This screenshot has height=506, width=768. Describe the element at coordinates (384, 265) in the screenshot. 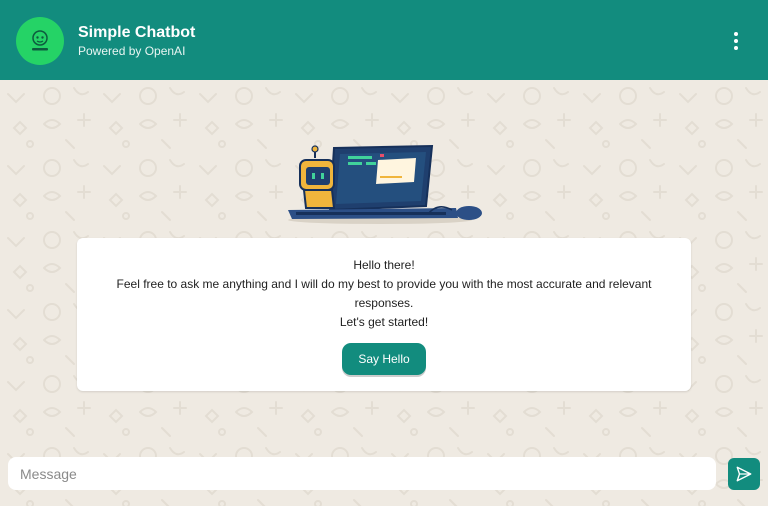

I see `welcome-greeting: Hello there!` at that location.